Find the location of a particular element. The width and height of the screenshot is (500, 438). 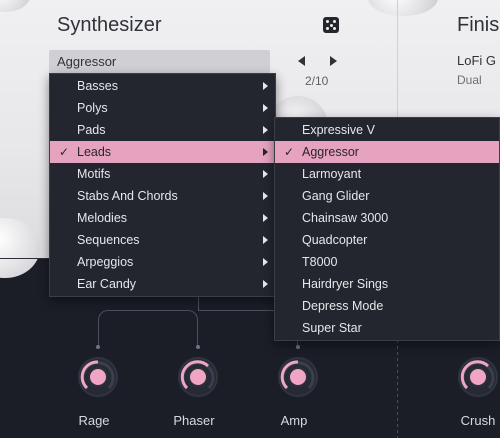

amp-label: Amp is located at coordinates (294, 420).